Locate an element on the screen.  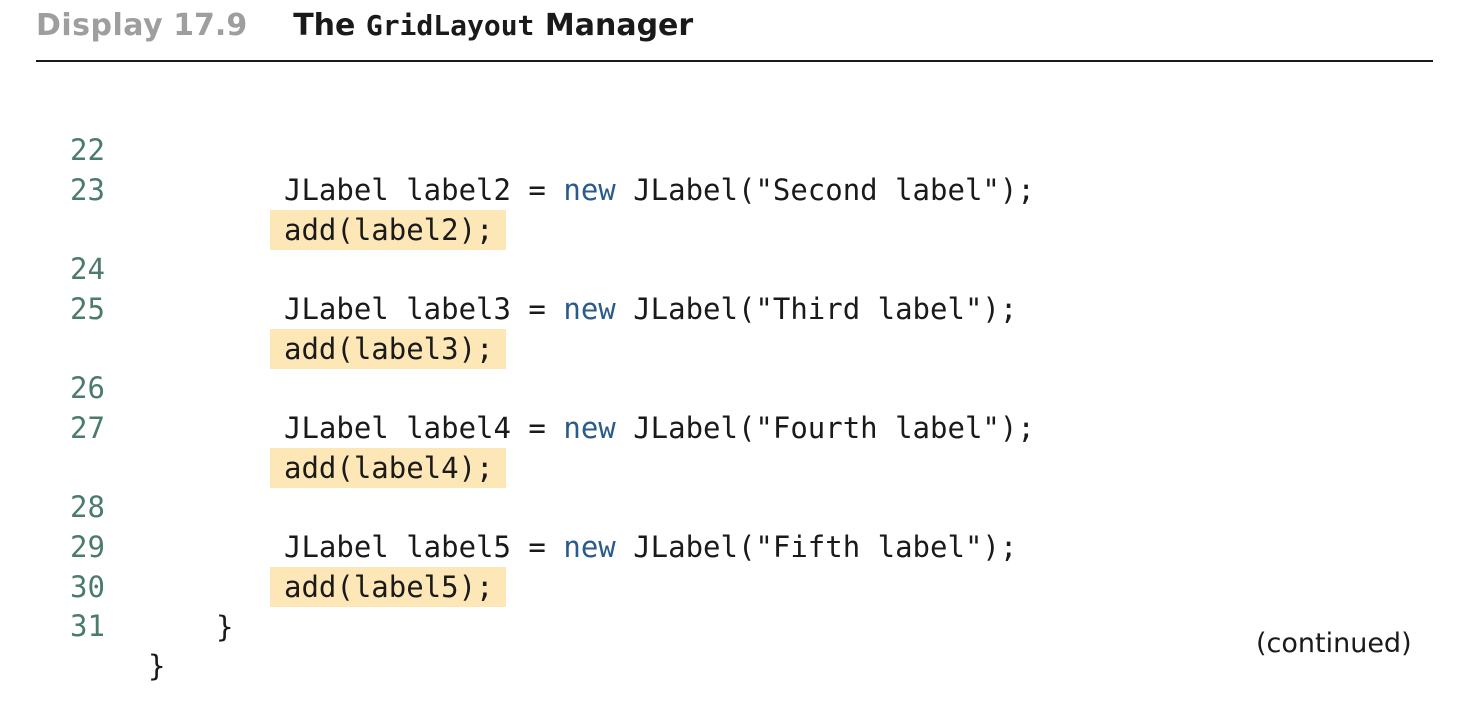
code-text: add(label4); is located at coordinates (388, 468).